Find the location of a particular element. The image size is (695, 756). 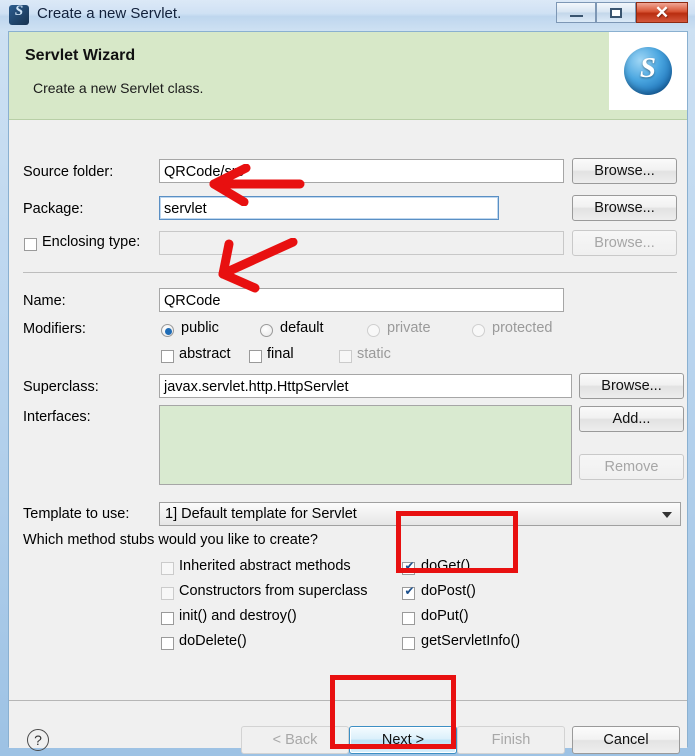

stub-label-inherited-abstract-methods: Inherited abstract methods is located at coordinates (265, 566).